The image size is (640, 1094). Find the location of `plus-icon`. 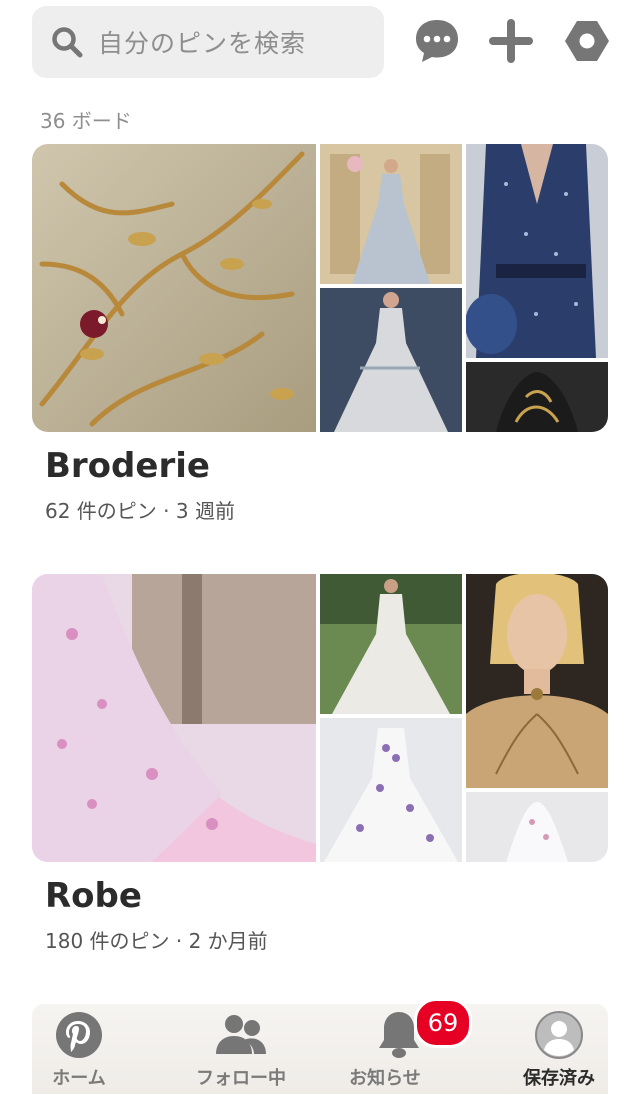

plus-icon is located at coordinates (511, 41).